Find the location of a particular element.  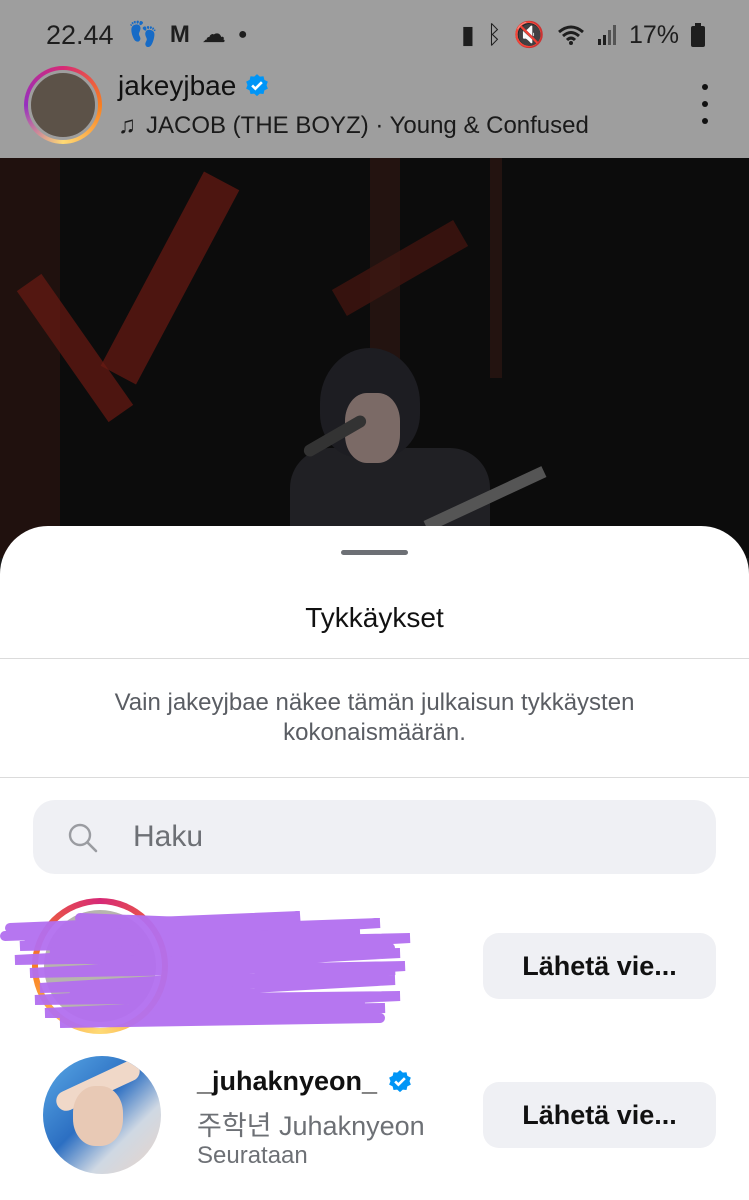

music-track: JACOB (THE BOYZ) · Young & Confused is located at coordinates (367, 126).